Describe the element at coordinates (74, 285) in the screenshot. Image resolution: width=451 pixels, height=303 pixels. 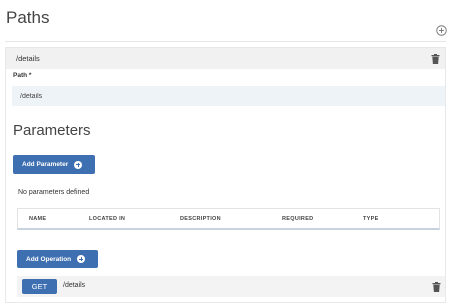
I see `operation-path: /details` at that location.